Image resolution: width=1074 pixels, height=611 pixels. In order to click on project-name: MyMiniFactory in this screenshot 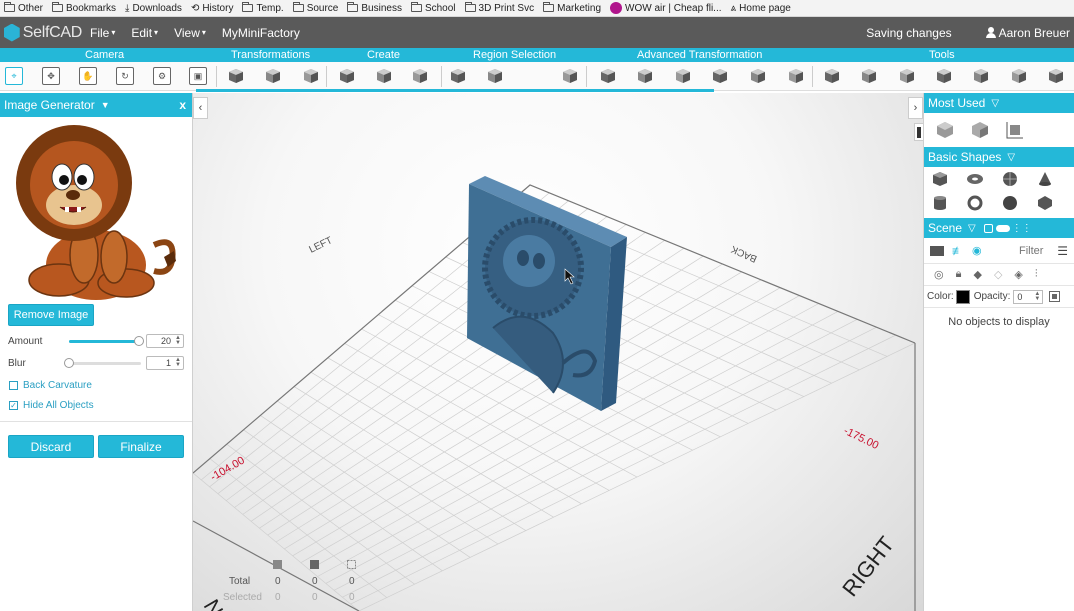, I will do `click(261, 33)`.